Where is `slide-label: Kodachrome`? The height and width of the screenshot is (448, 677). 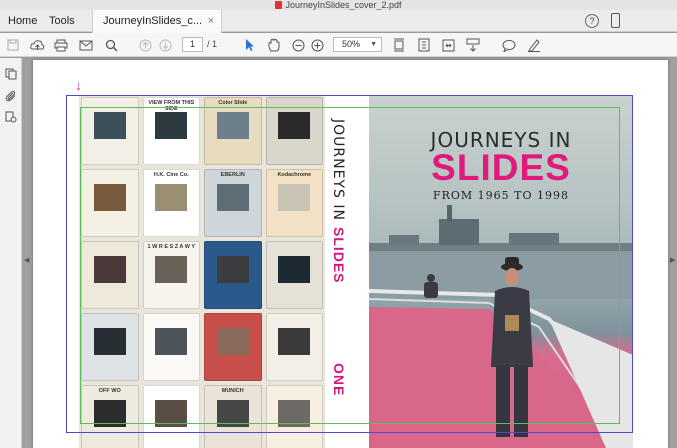 slide-label: Kodachrome is located at coordinates (294, 174).